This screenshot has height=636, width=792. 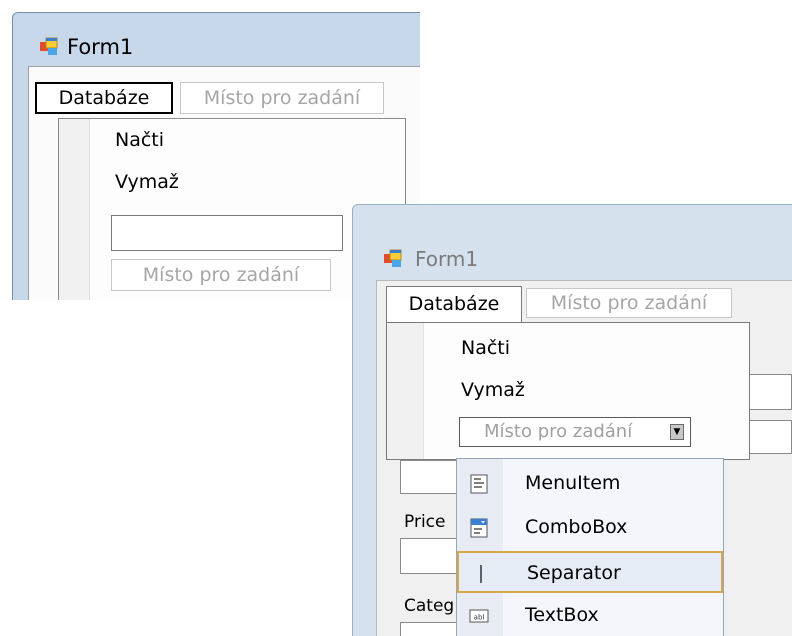 What do you see at coordinates (576, 527) in the screenshot?
I see `type-menu-label: ComboBox` at bounding box center [576, 527].